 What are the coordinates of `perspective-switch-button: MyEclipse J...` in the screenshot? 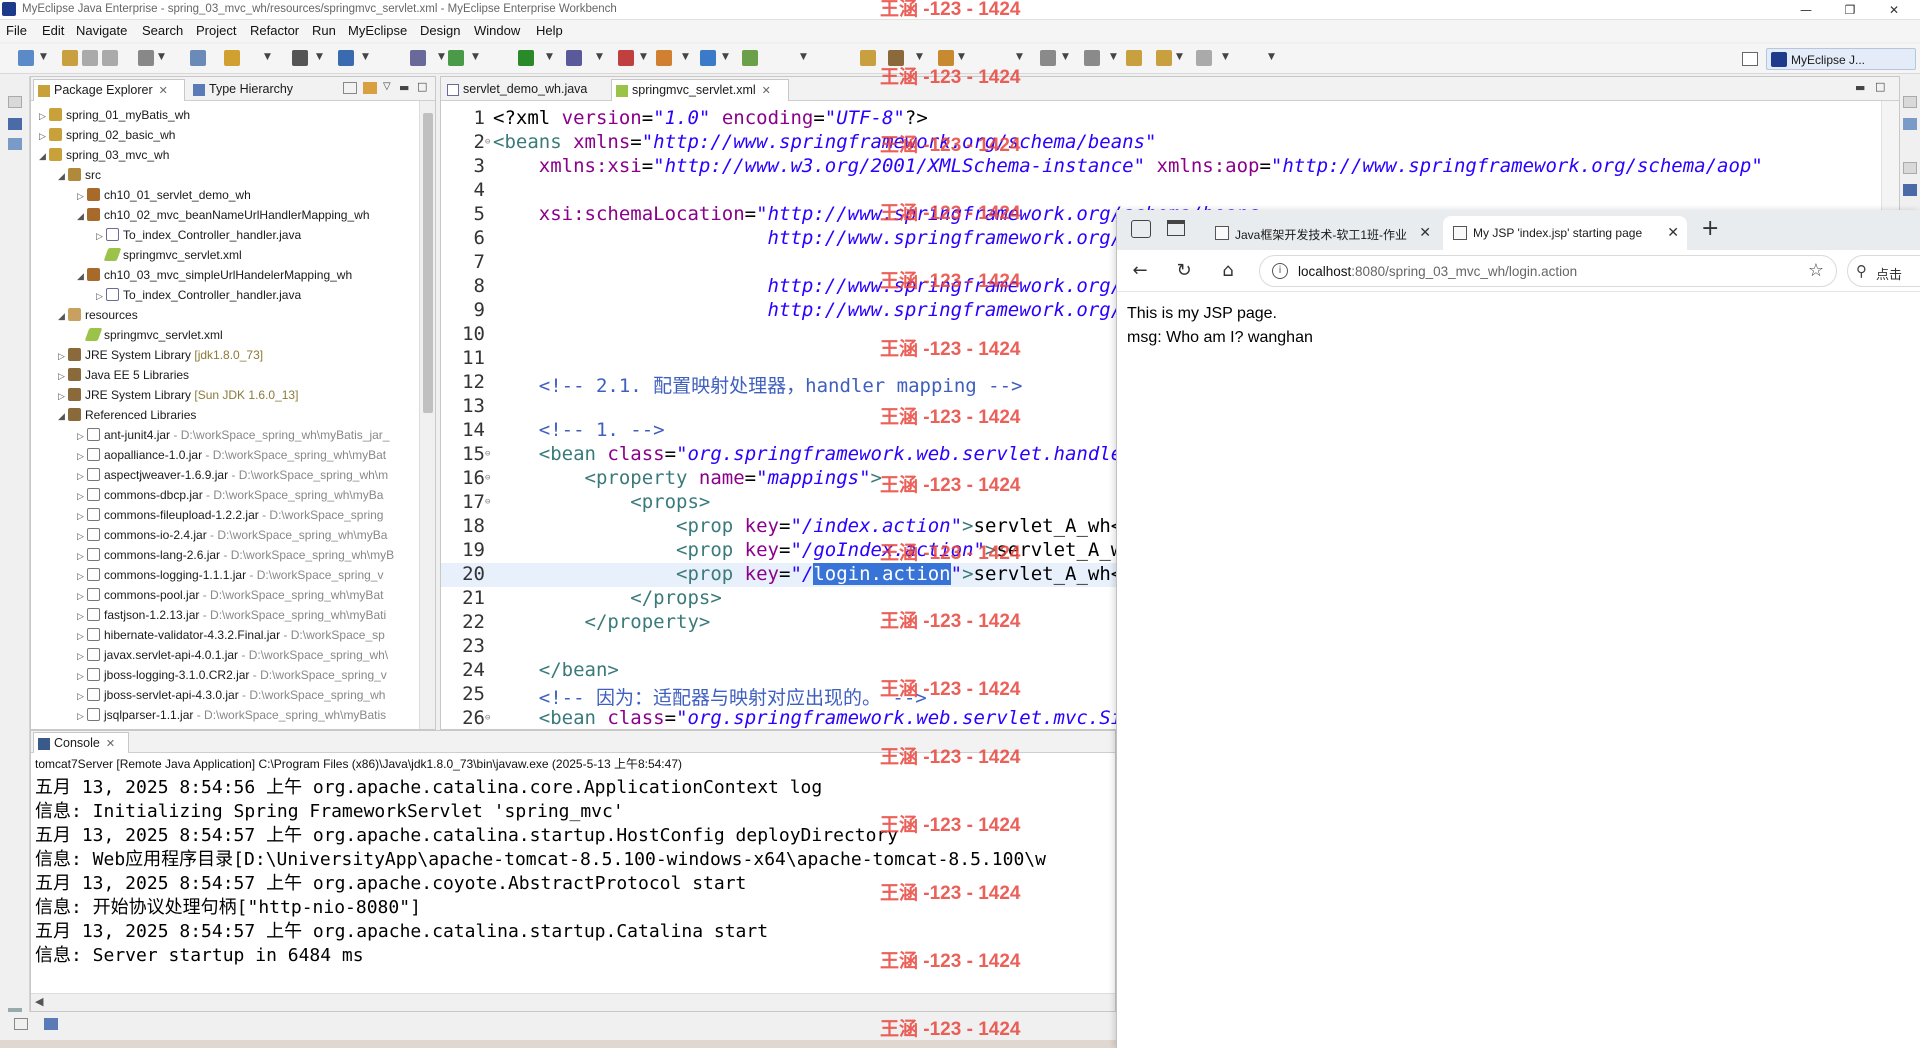 It's located at (1841, 59).